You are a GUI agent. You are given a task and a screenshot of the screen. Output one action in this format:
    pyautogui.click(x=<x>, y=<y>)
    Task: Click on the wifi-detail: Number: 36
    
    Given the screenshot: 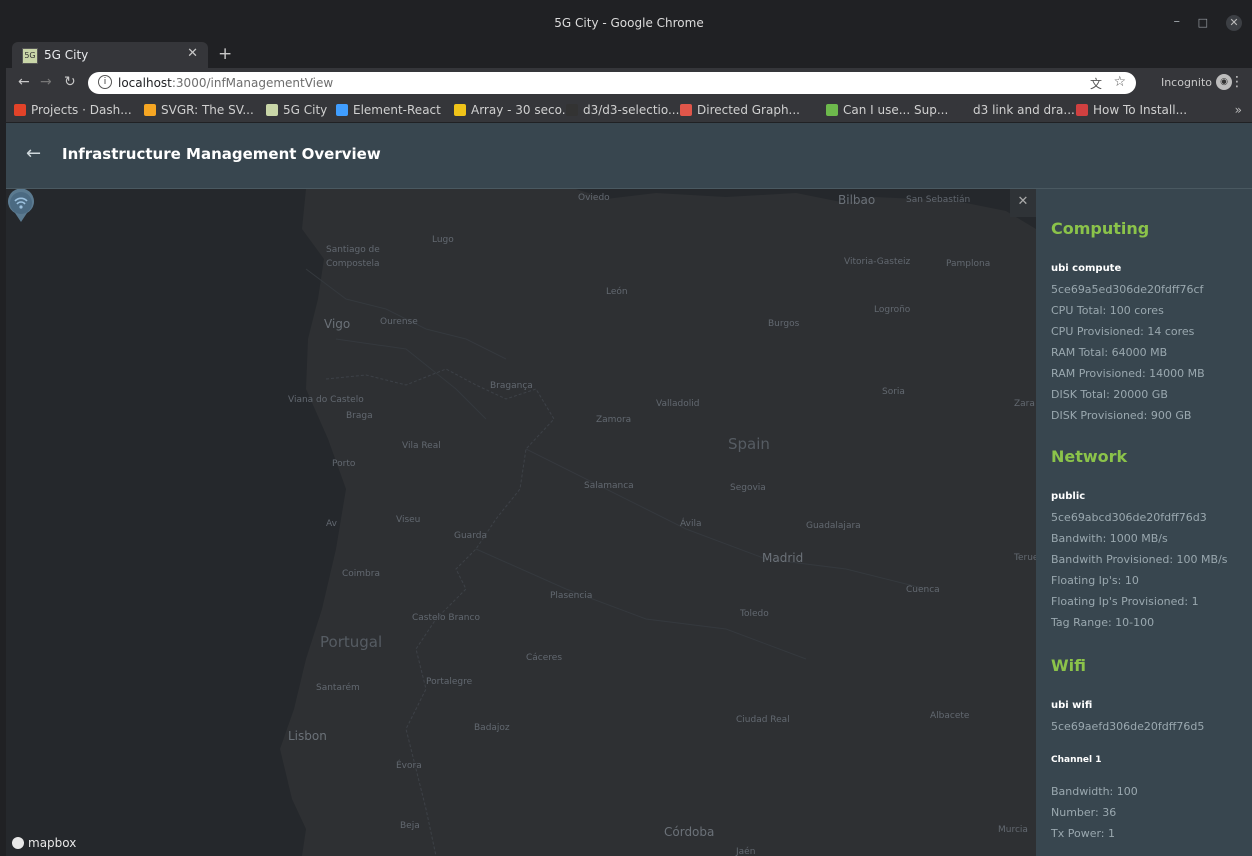 What is the action you would take?
    pyautogui.click(x=1084, y=812)
    